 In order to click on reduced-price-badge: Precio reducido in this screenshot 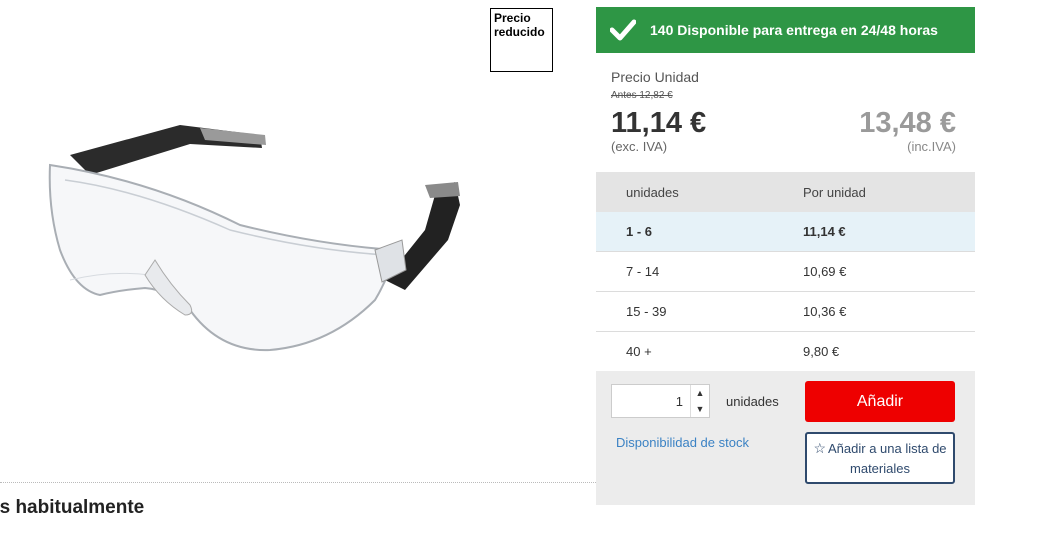, I will do `click(521, 40)`.